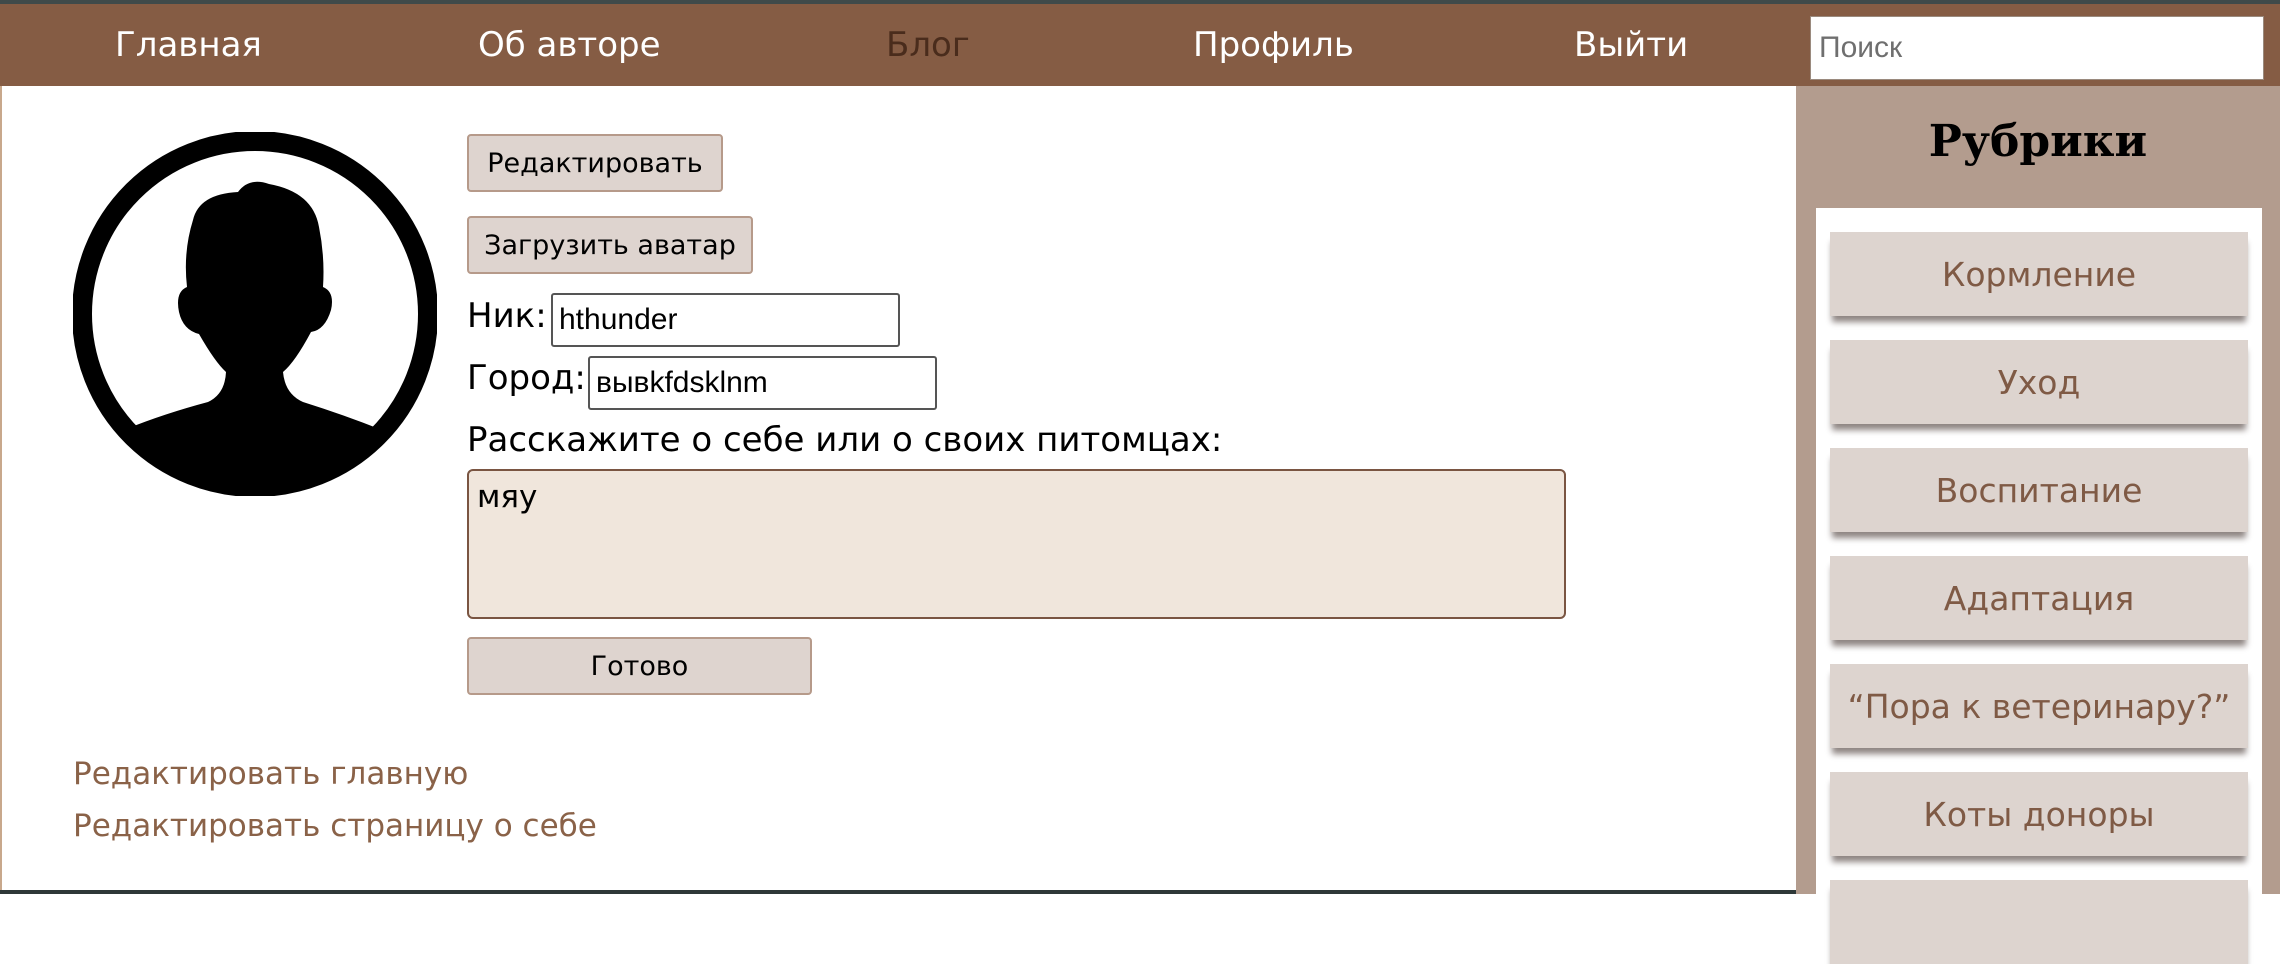 This screenshot has width=2280, height=964. What do you see at coordinates (2039, 598) in the screenshot?
I see `category-adaptation: Адаптация` at bounding box center [2039, 598].